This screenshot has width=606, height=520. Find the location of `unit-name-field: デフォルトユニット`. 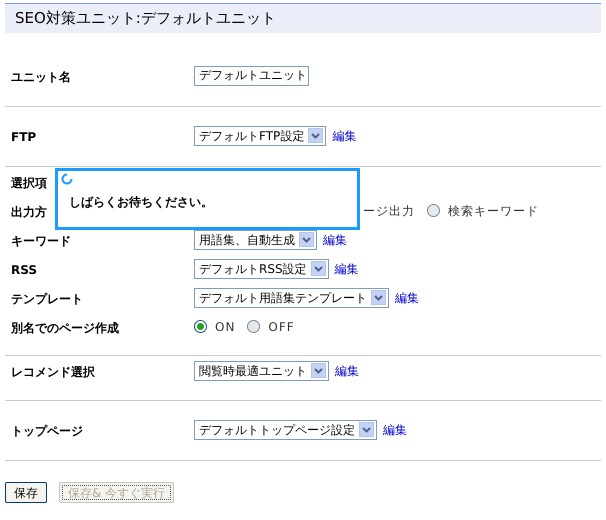

unit-name-field: デフォルトユニット is located at coordinates (251, 76).